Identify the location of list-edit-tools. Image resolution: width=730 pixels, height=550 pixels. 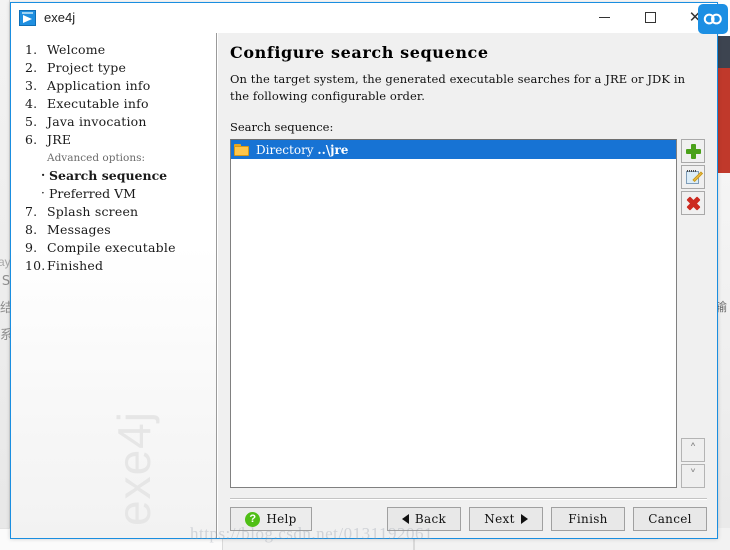
(694, 177).